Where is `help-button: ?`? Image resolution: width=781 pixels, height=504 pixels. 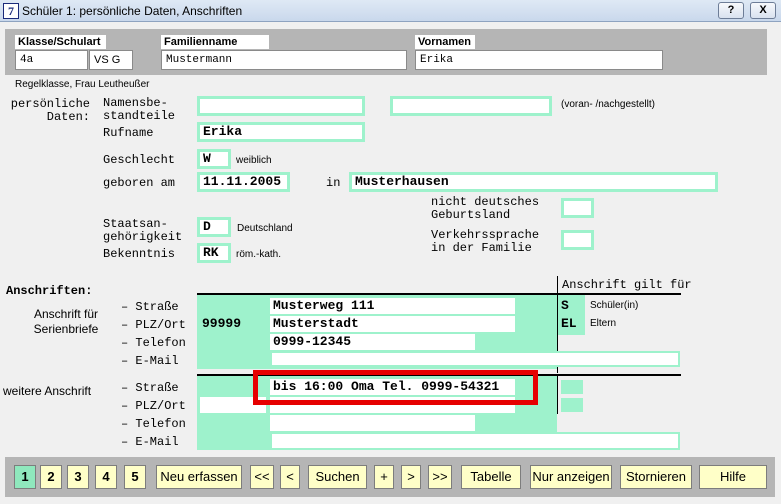 help-button: ? is located at coordinates (731, 10).